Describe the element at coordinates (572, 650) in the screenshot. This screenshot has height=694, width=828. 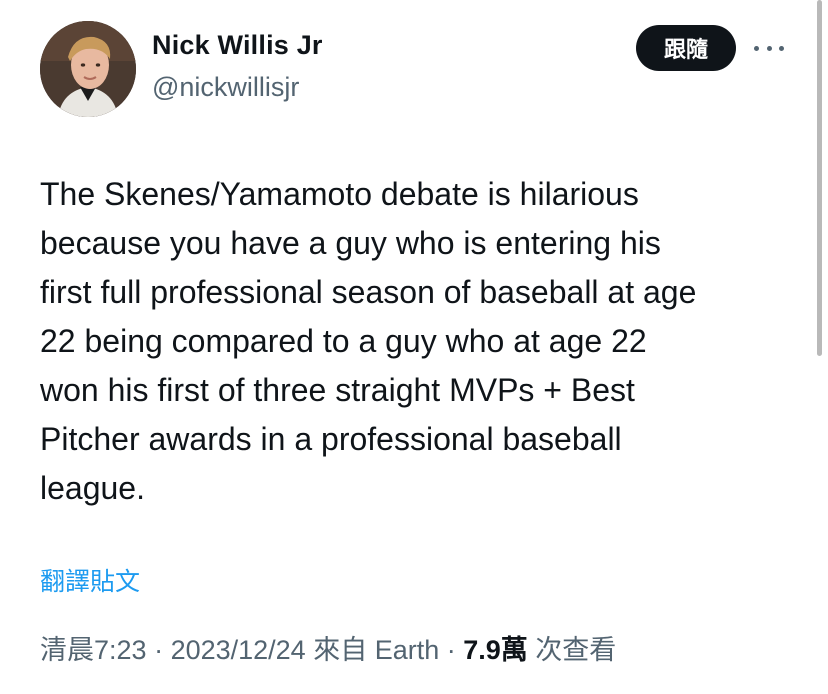
I see `view-count-label: 次查看` at that location.